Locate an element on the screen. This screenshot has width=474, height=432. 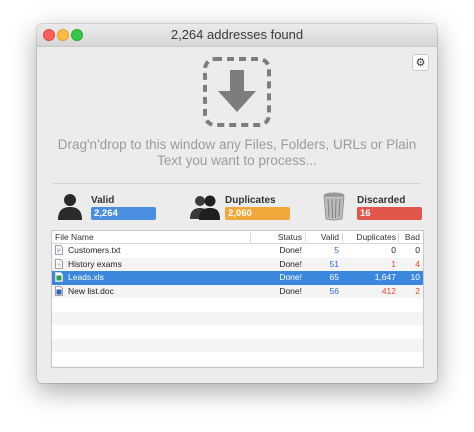
spreadsheet-icon is located at coordinates (59, 277).